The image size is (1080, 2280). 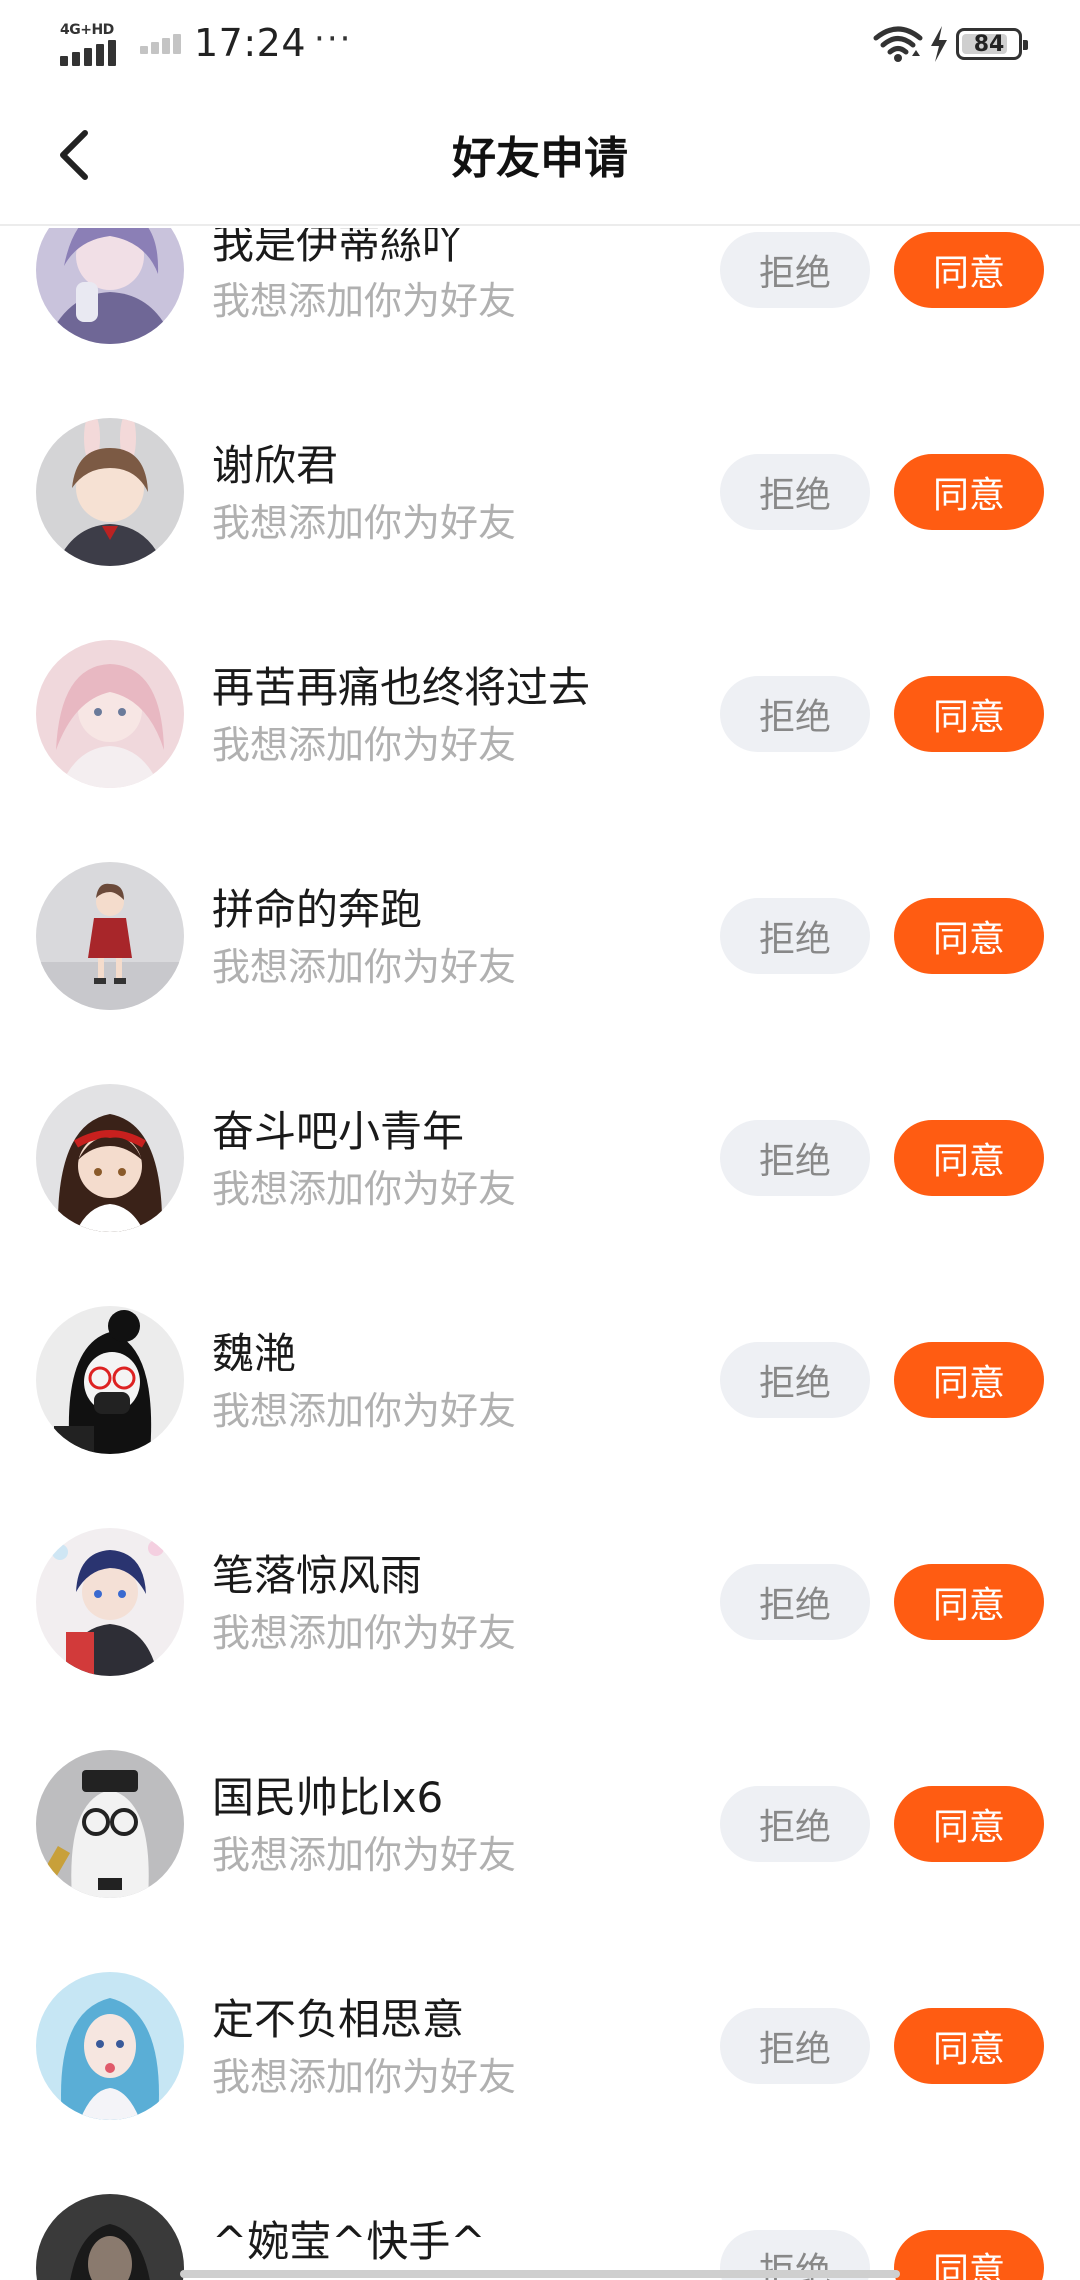 What do you see at coordinates (87, 30) in the screenshot?
I see `network-type-label: 4G+HD` at bounding box center [87, 30].